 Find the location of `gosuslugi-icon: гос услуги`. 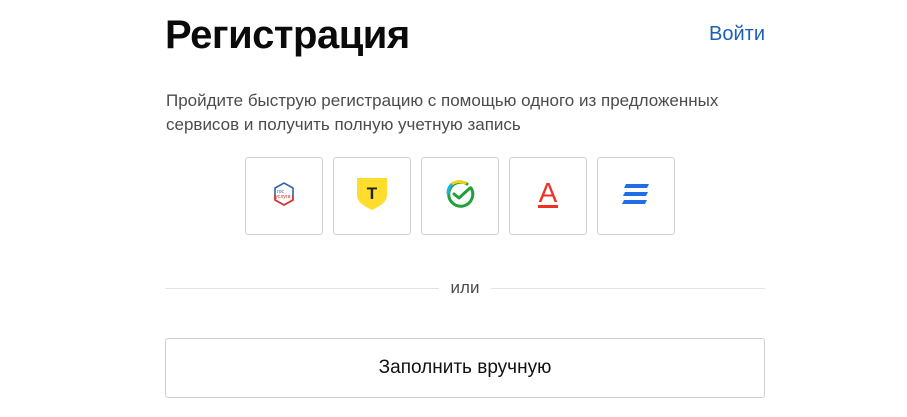

gosuslugi-icon: гос услуги is located at coordinates (284, 196).